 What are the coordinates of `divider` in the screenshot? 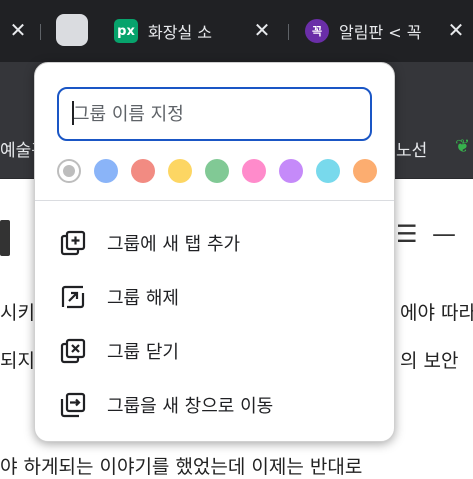 It's located at (214, 200).